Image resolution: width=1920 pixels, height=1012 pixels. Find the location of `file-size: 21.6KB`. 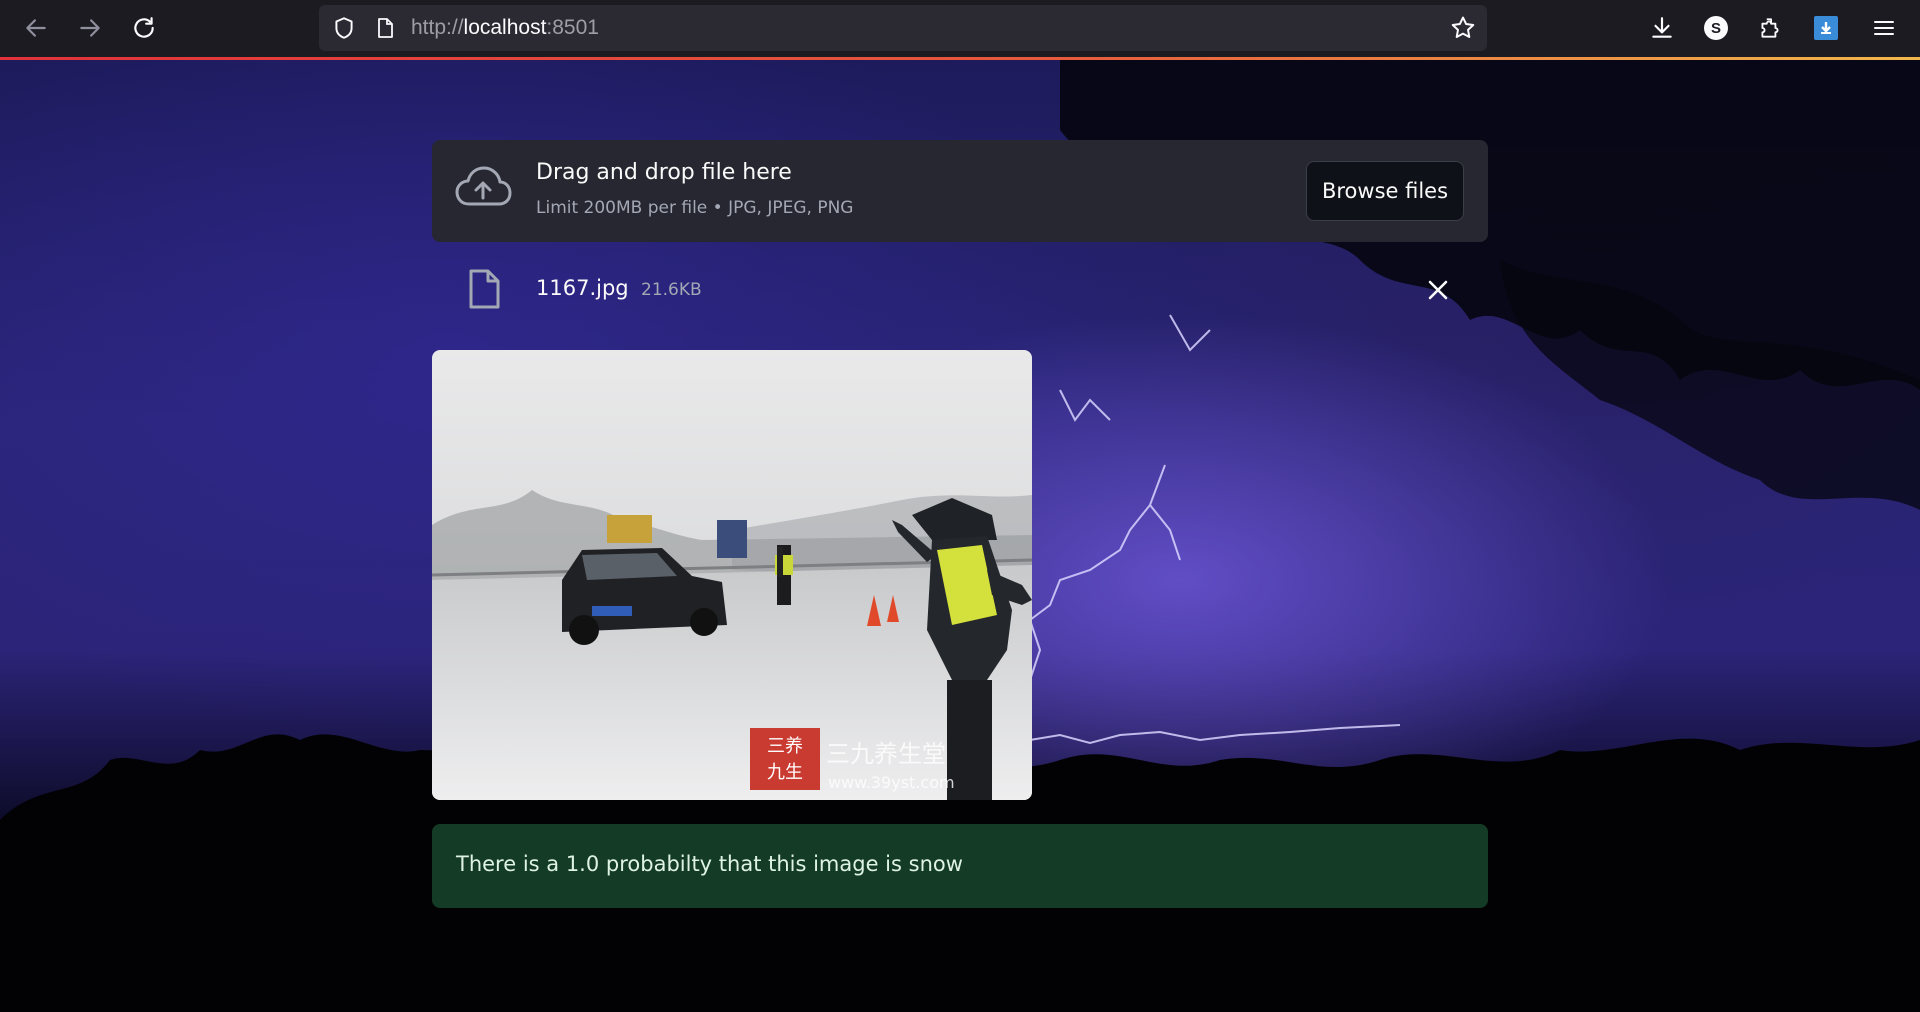

file-size: 21.6KB is located at coordinates (671, 290).